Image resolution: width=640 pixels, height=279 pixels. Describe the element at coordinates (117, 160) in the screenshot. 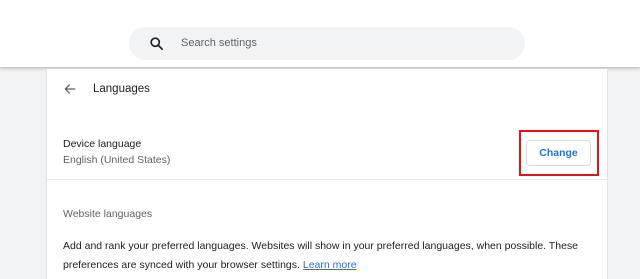

I see `device-language-value: English (United States)` at that location.